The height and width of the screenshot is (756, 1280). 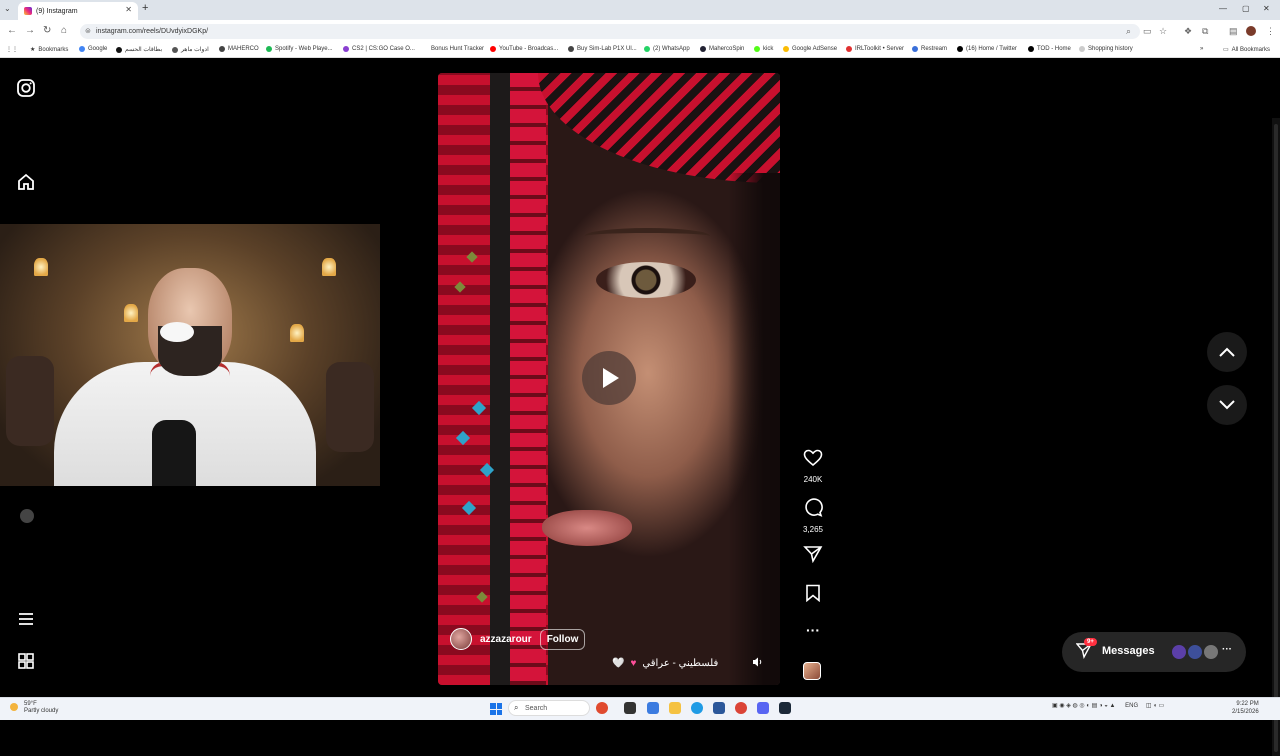 I want to click on bookmark-item: ادوات ماهر, so click(x=190, y=49).